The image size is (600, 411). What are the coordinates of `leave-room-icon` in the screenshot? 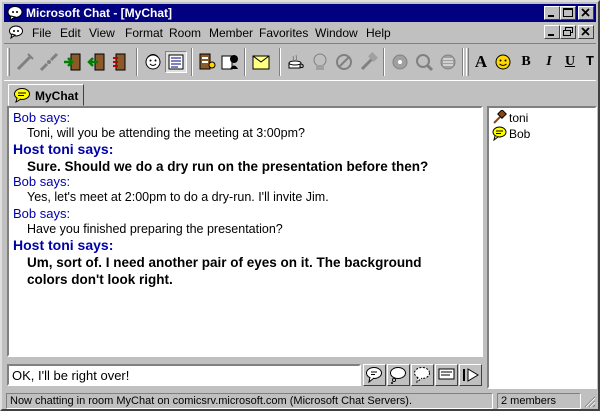 It's located at (96, 62).